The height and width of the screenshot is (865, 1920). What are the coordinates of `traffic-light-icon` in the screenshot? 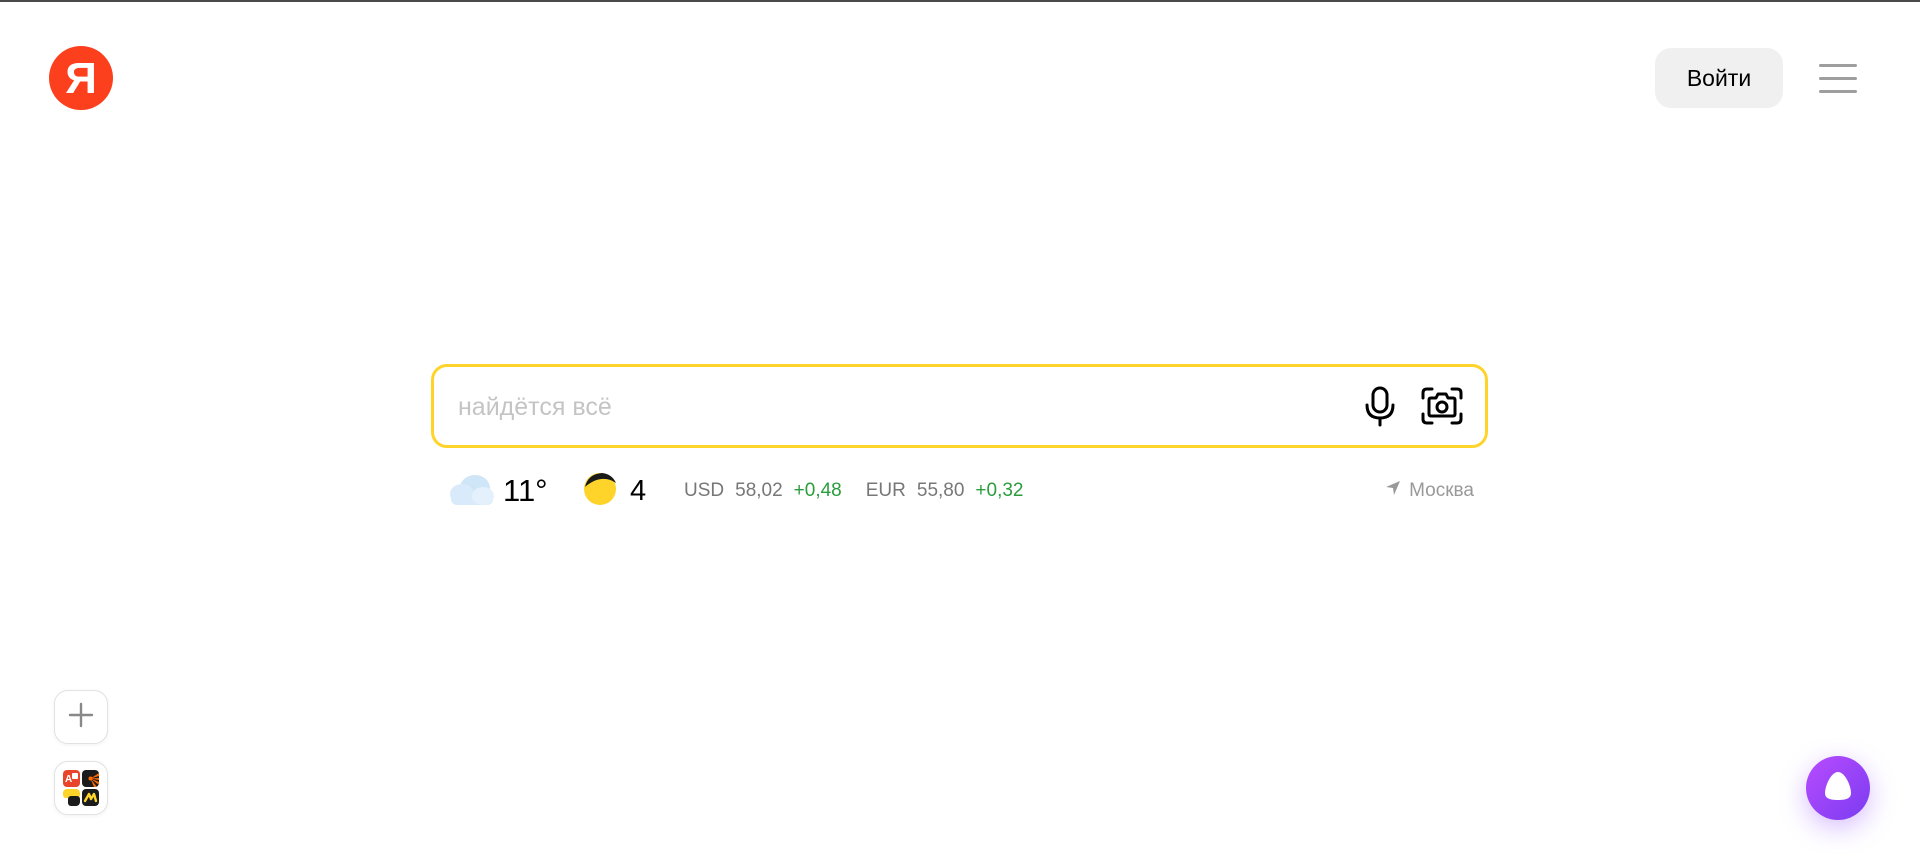 It's located at (600, 491).